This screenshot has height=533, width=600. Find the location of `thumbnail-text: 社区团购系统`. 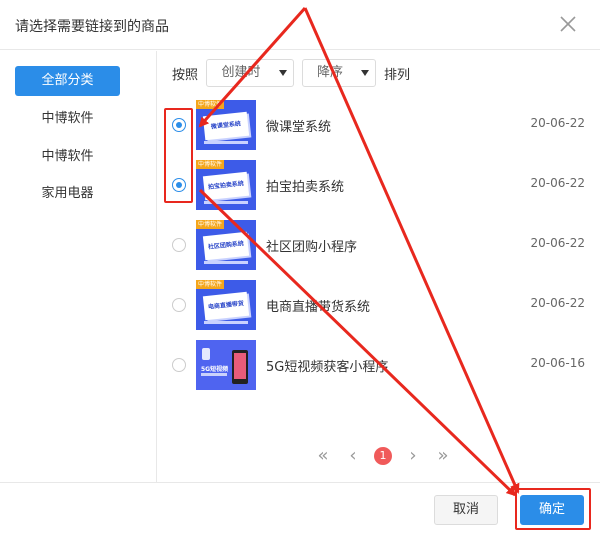

thumbnail-text: 社区团购系统 is located at coordinates (226, 245).